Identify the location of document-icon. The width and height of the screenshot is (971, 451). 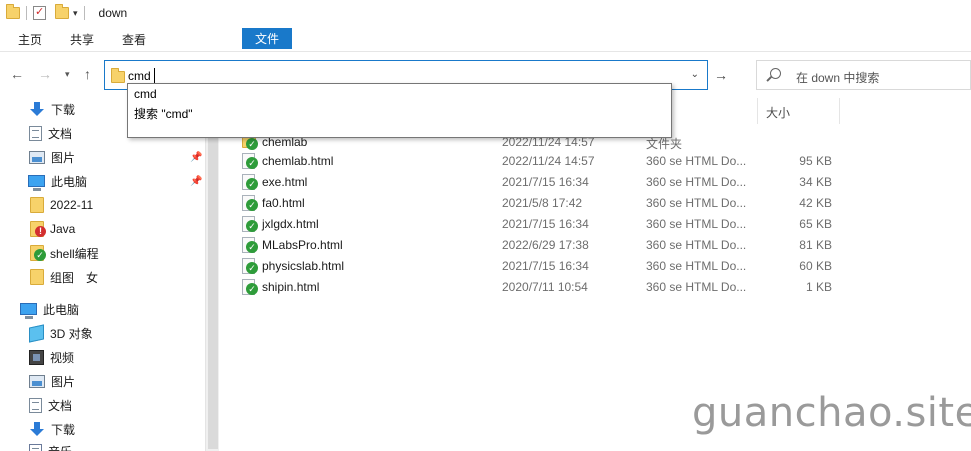
(35, 405).